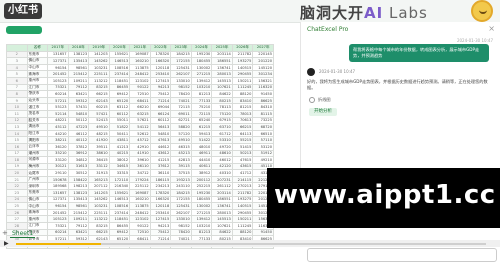 This screenshot has width=500, height=262. Describe the element at coordinates (140, 166) in the screenshot. I see `table-cell: 36110` at that location.